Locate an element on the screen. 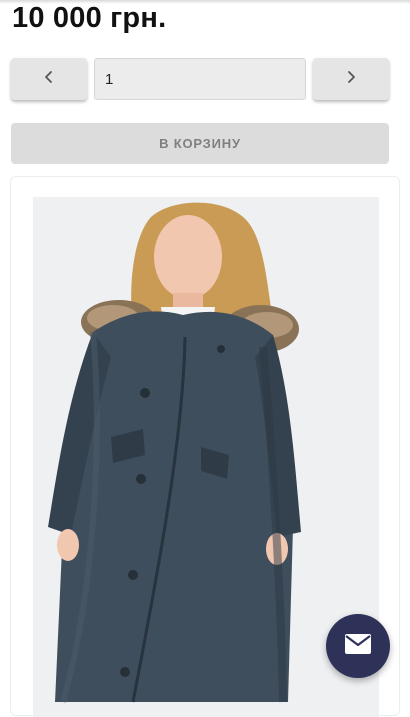  increment-button is located at coordinates (351, 79).